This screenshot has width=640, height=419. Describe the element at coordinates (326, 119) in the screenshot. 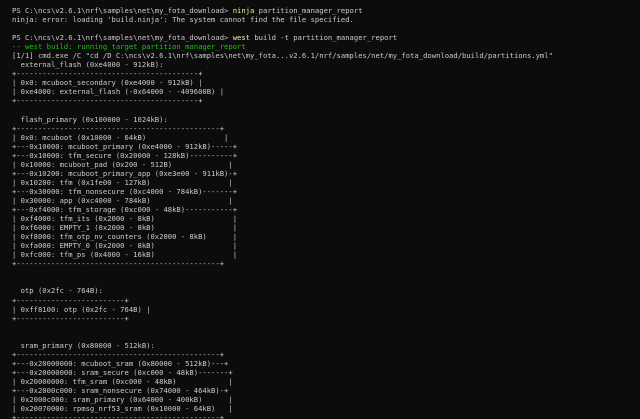

I see `terminal-line: flash_primary (0x100000 - 1024kB):` at that location.